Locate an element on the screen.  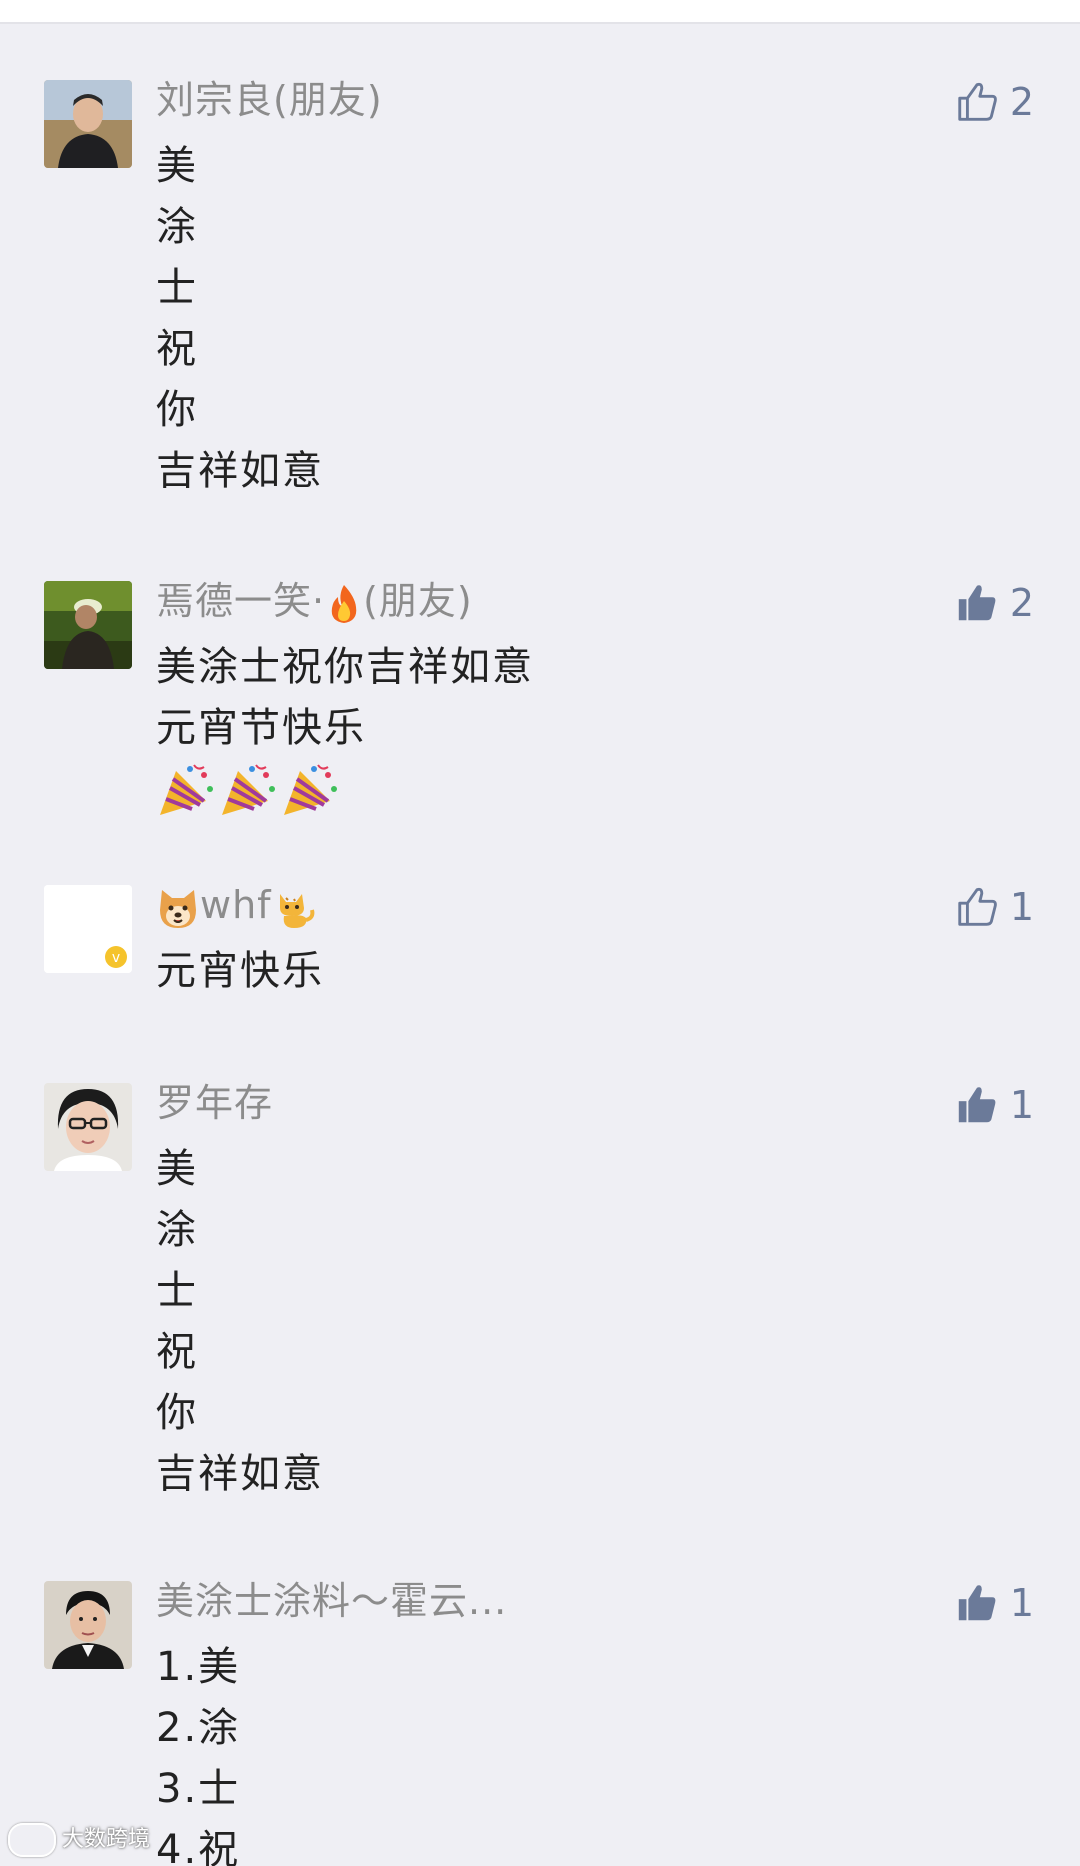
verified-badge-label: v is located at coordinates (116, 958).